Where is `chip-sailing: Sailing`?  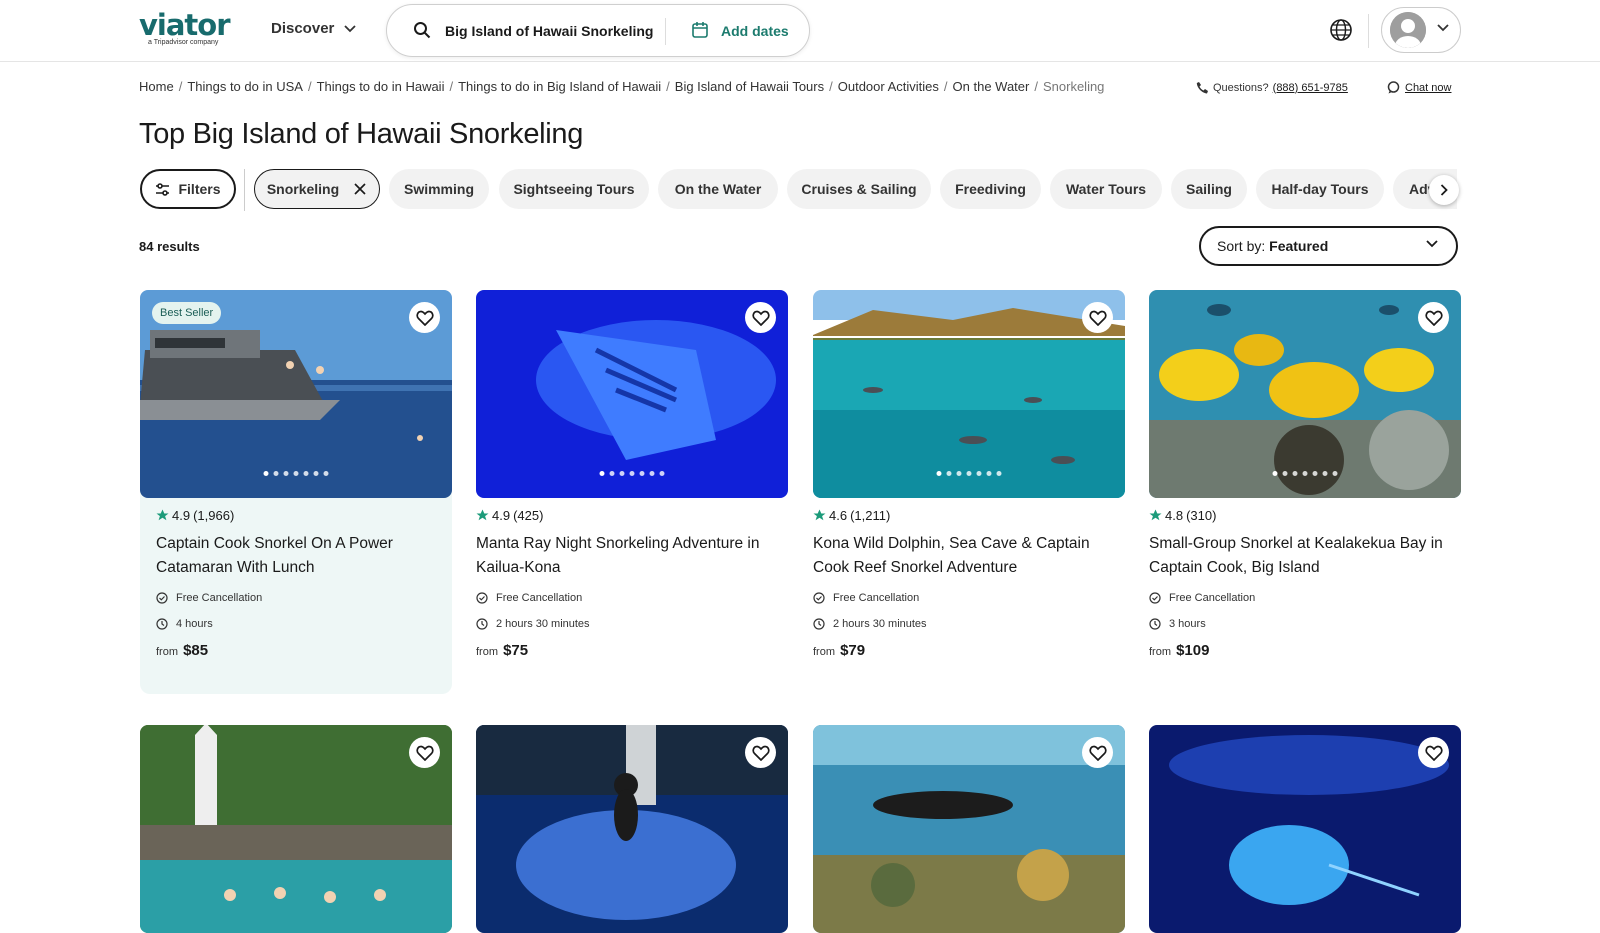 chip-sailing: Sailing is located at coordinates (1209, 189).